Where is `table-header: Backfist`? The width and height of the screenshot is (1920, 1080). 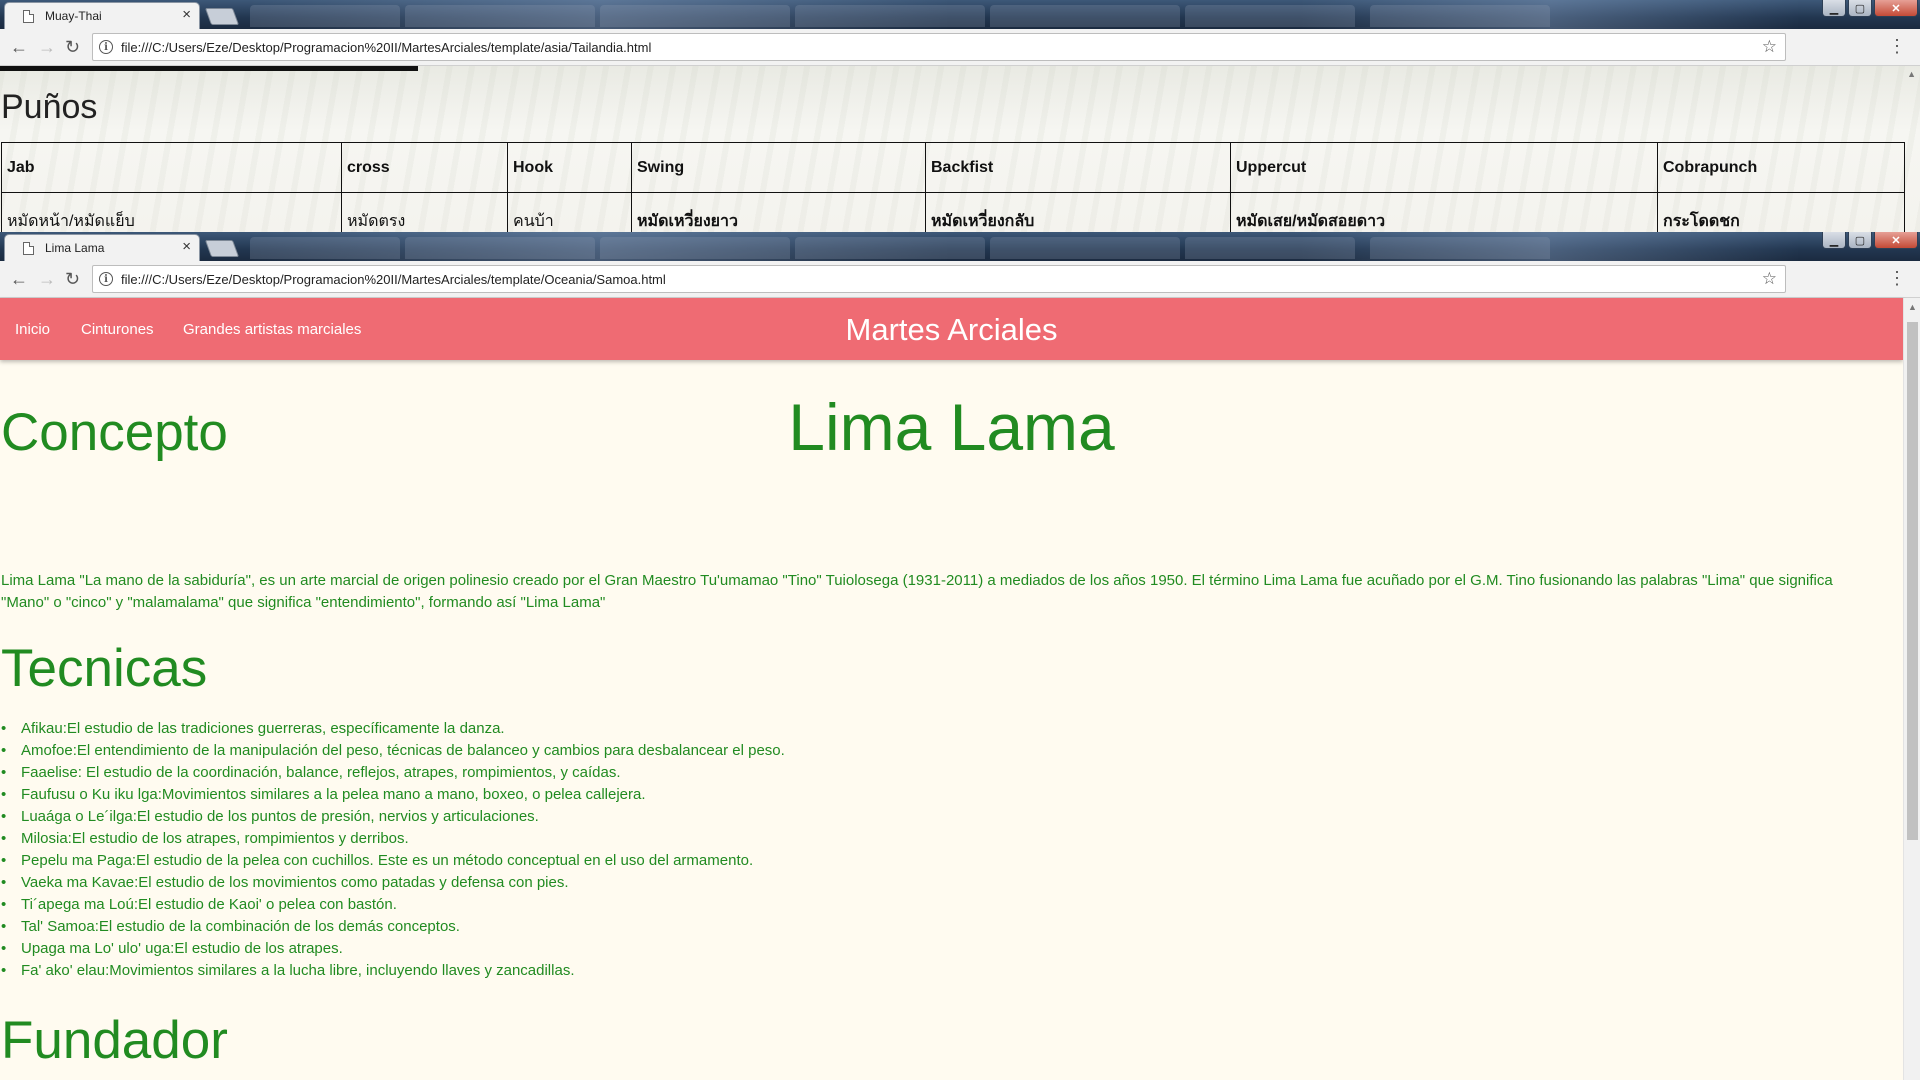
table-header: Backfist is located at coordinates (1078, 167).